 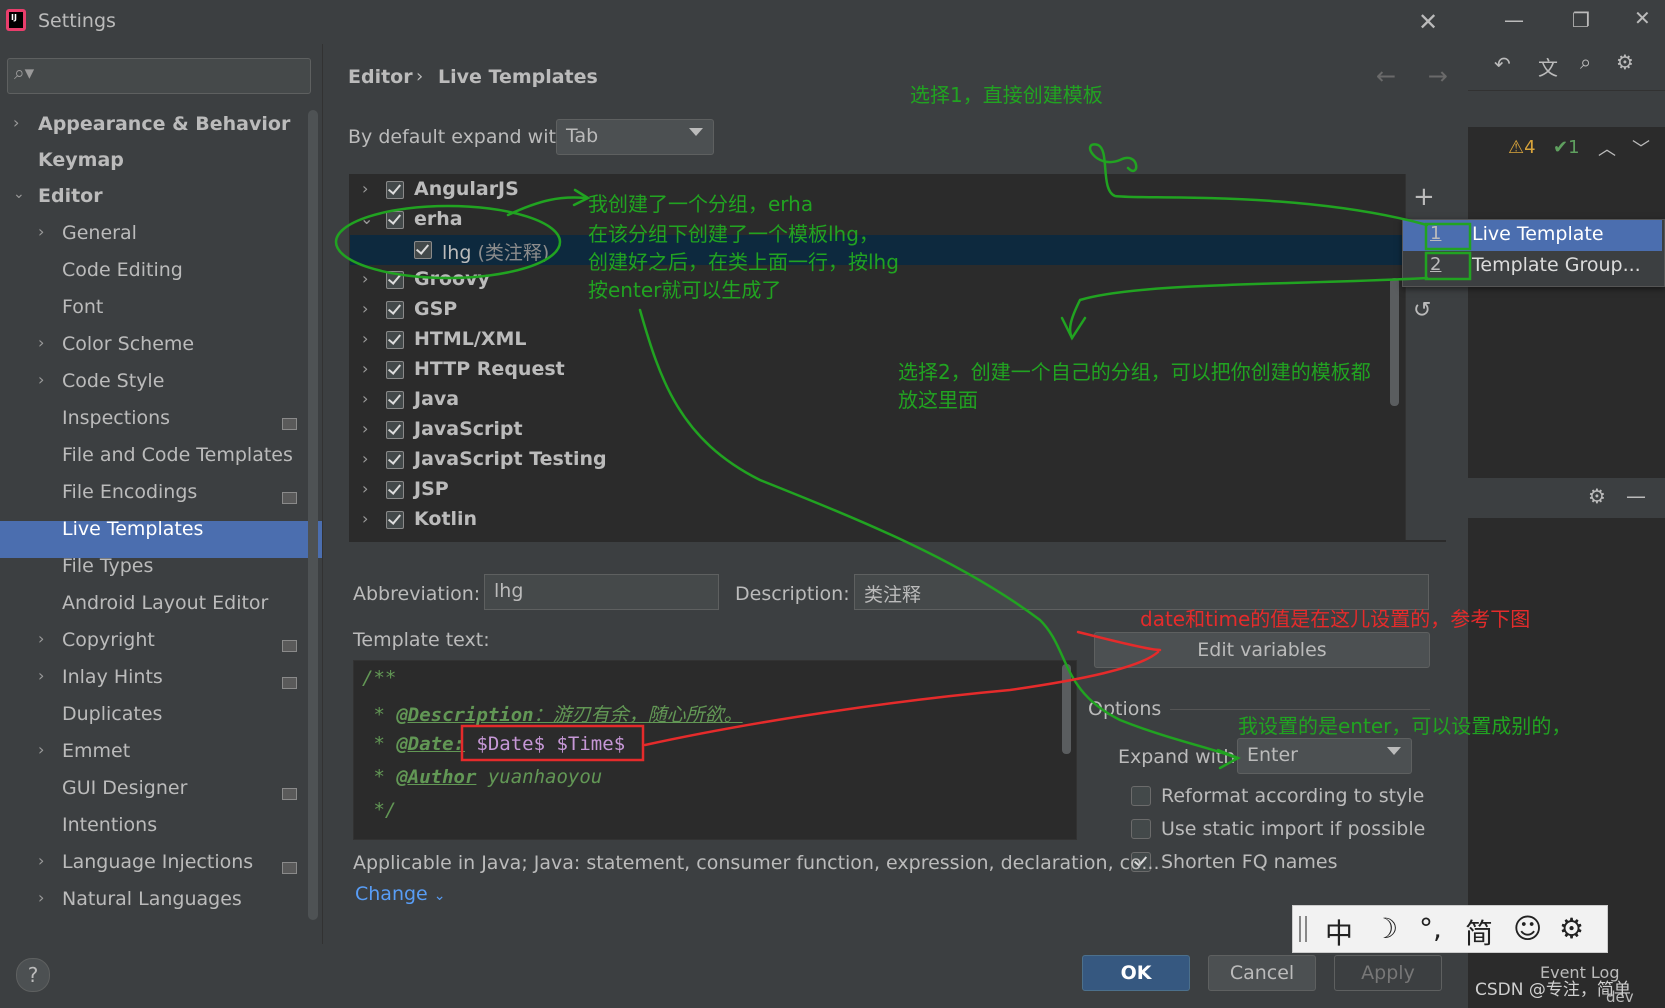 I want to click on annotation-option2-line1: 选择2，创建一个自己的分组，可以把你创建的模板都, so click(x=1134, y=372).